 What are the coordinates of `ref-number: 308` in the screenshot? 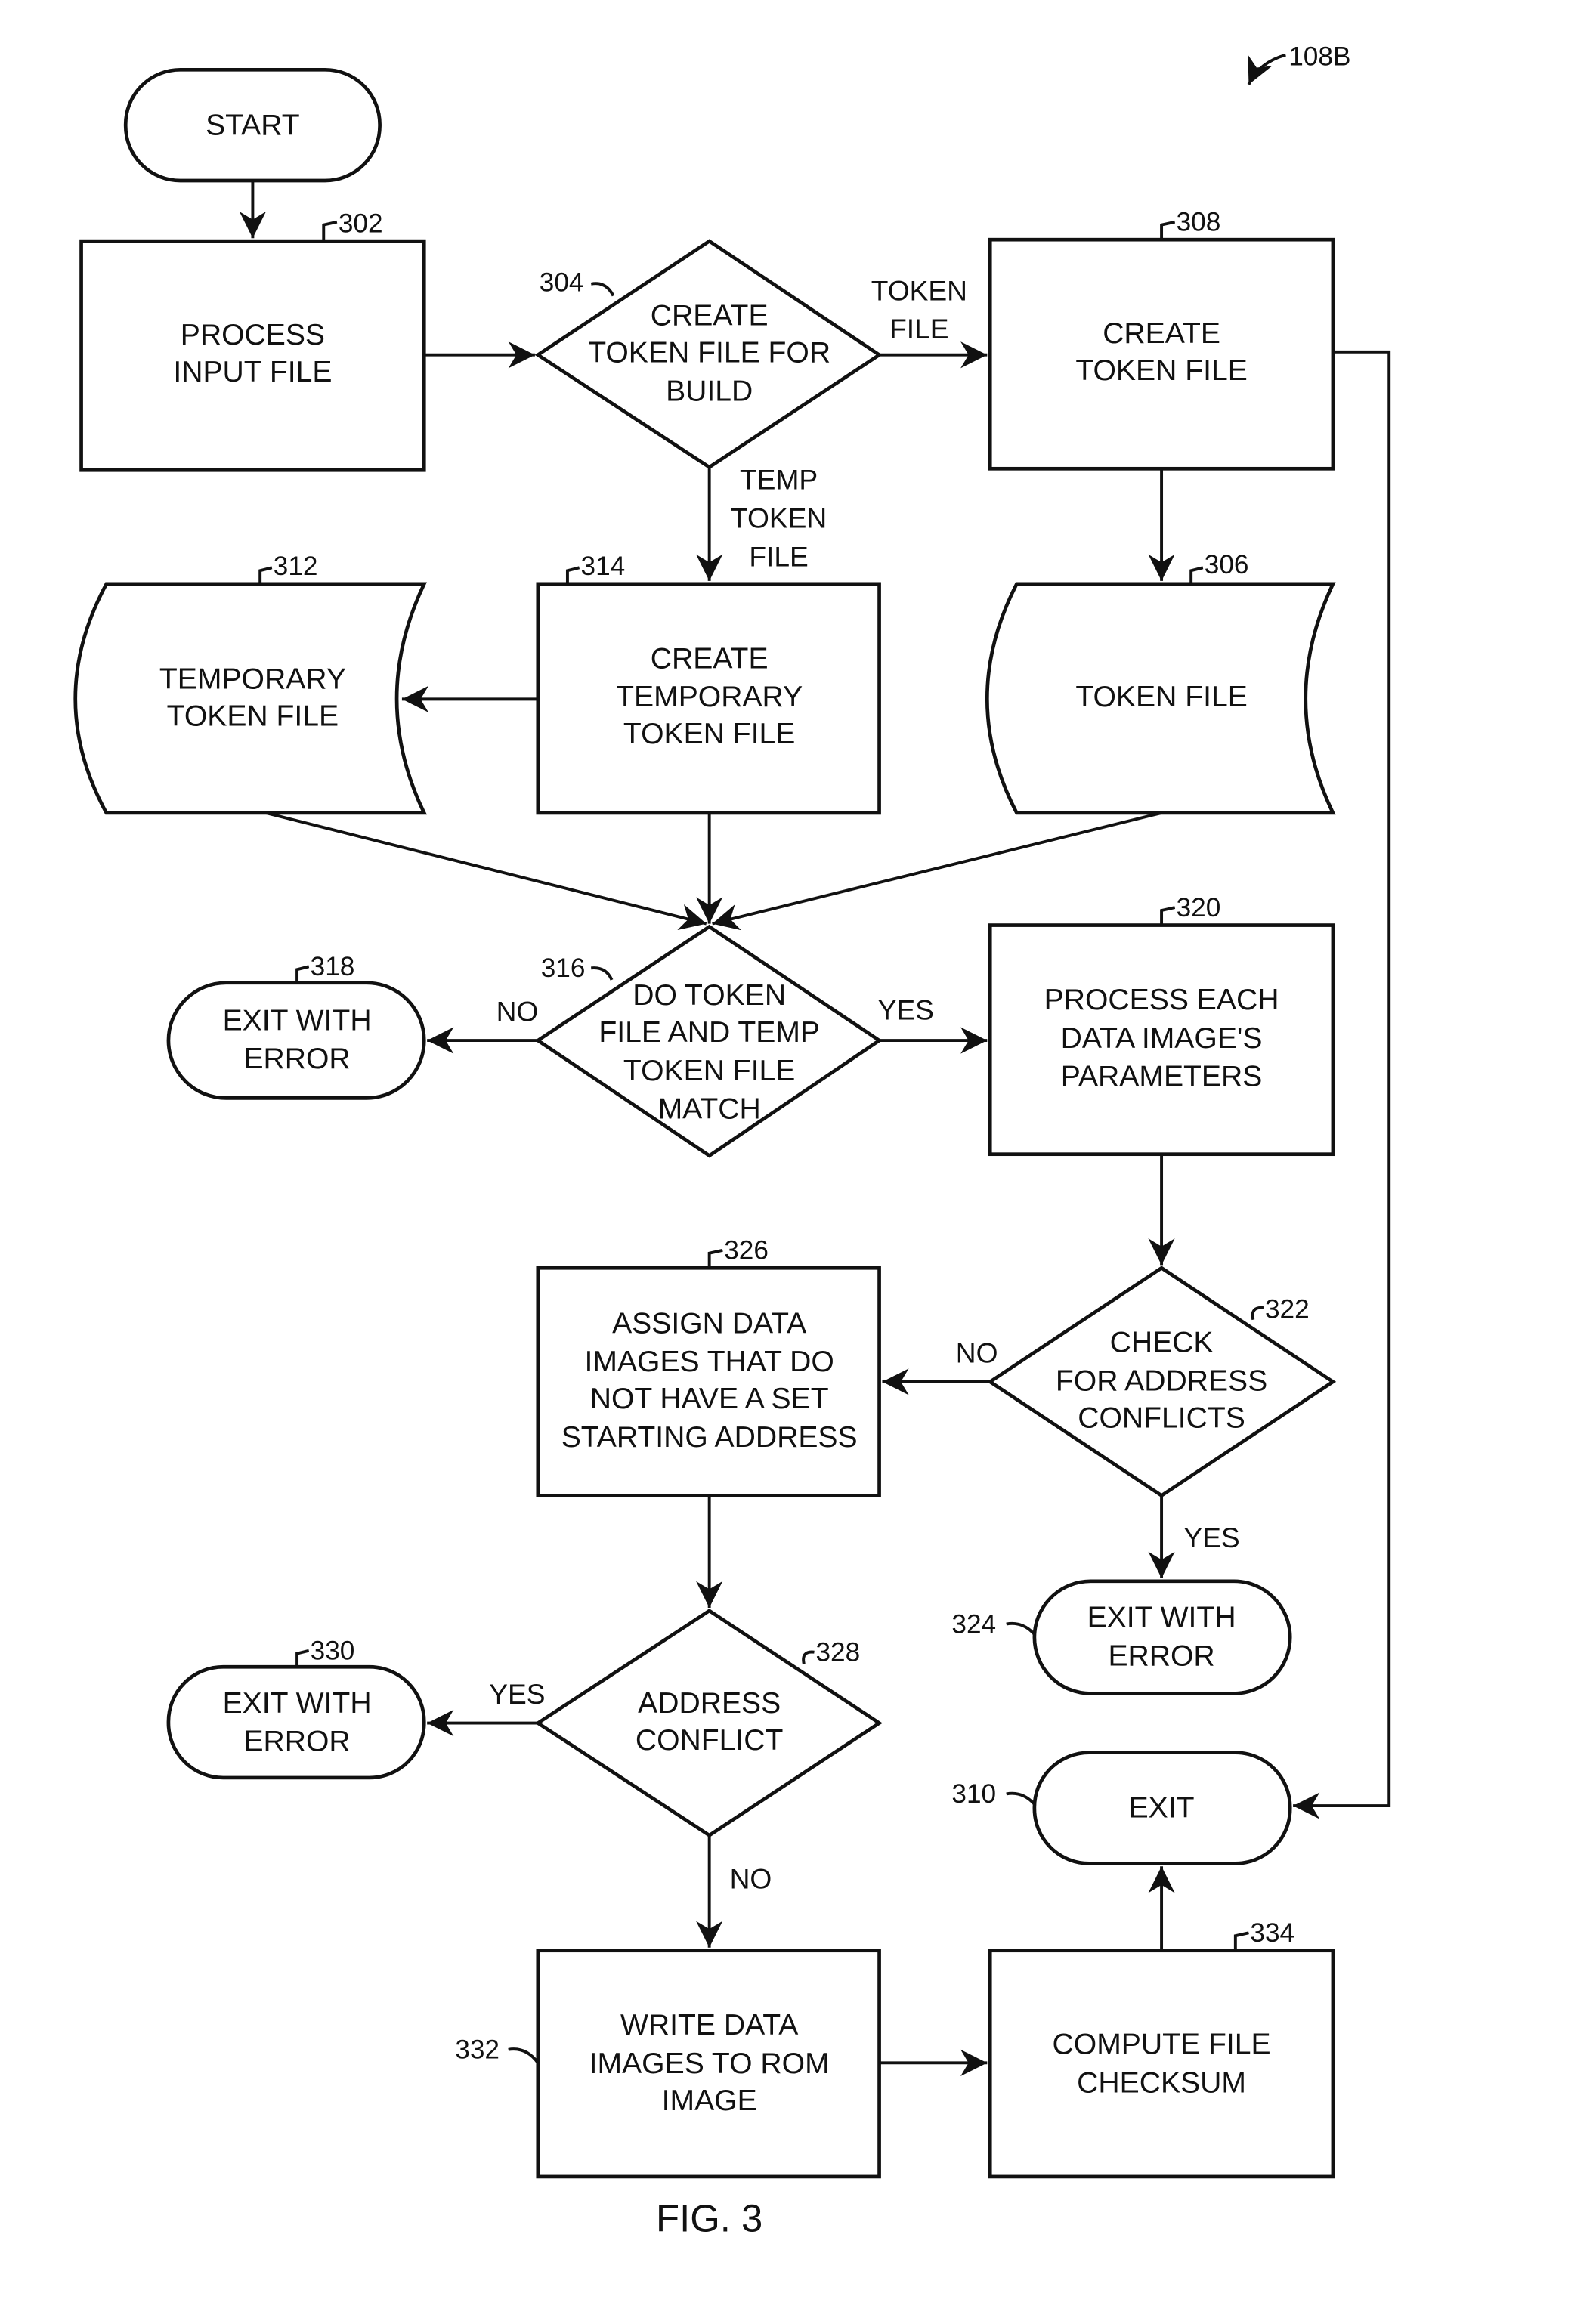 It's located at (1199, 221).